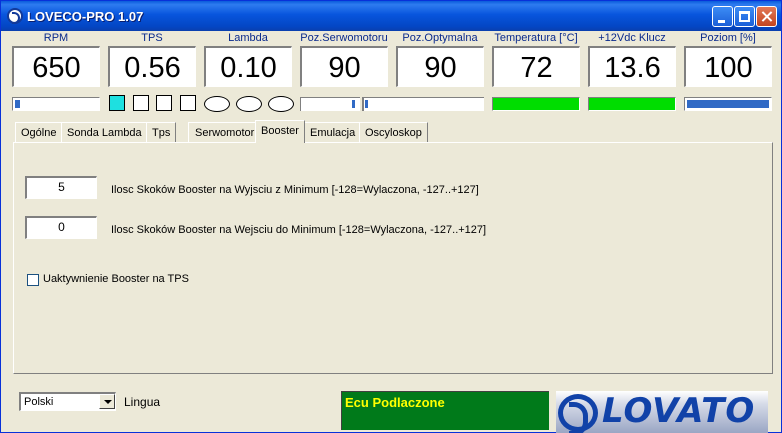 This screenshot has width=782, height=433. What do you see at coordinates (248, 66) in the screenshot?
I see `gauge-value-lambda: 0.10` at bounding box center [248, 66].